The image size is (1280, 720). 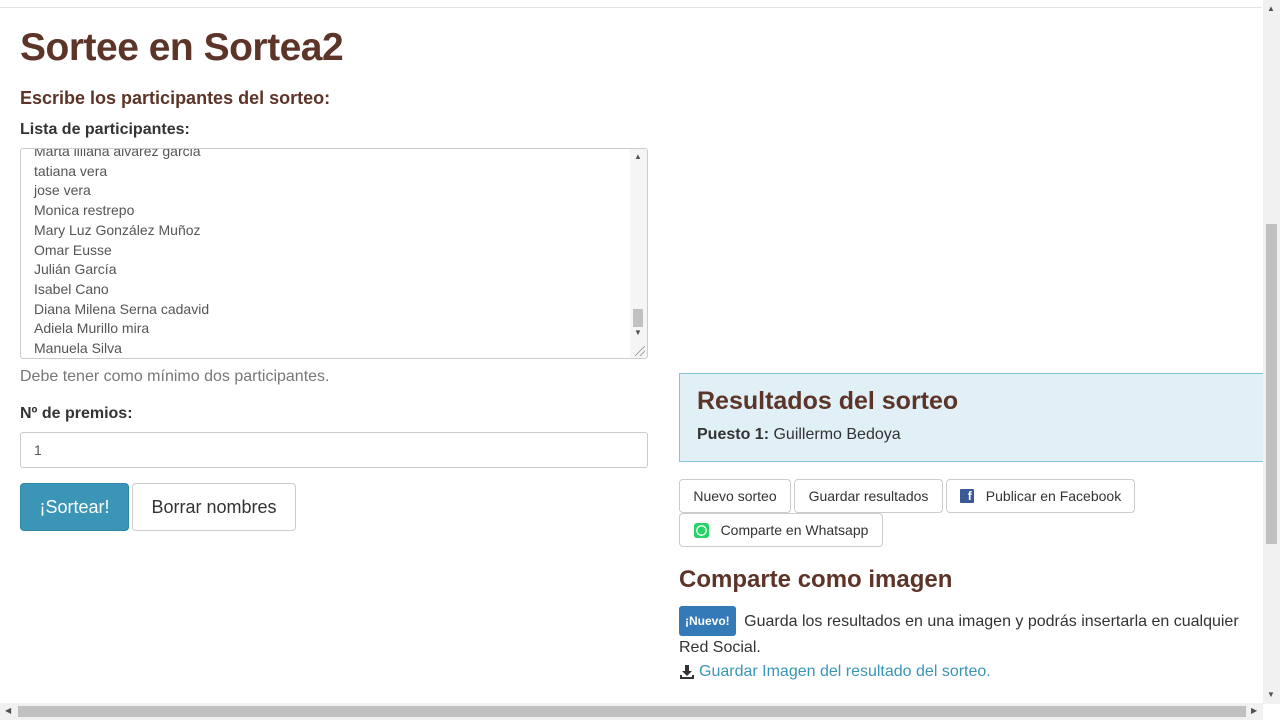 I want to click on winner-name: Guillermo Bedoya, so click(x=837, y=434).